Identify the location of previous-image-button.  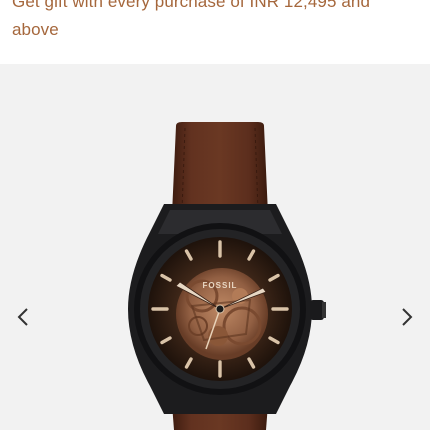
(23, 317).